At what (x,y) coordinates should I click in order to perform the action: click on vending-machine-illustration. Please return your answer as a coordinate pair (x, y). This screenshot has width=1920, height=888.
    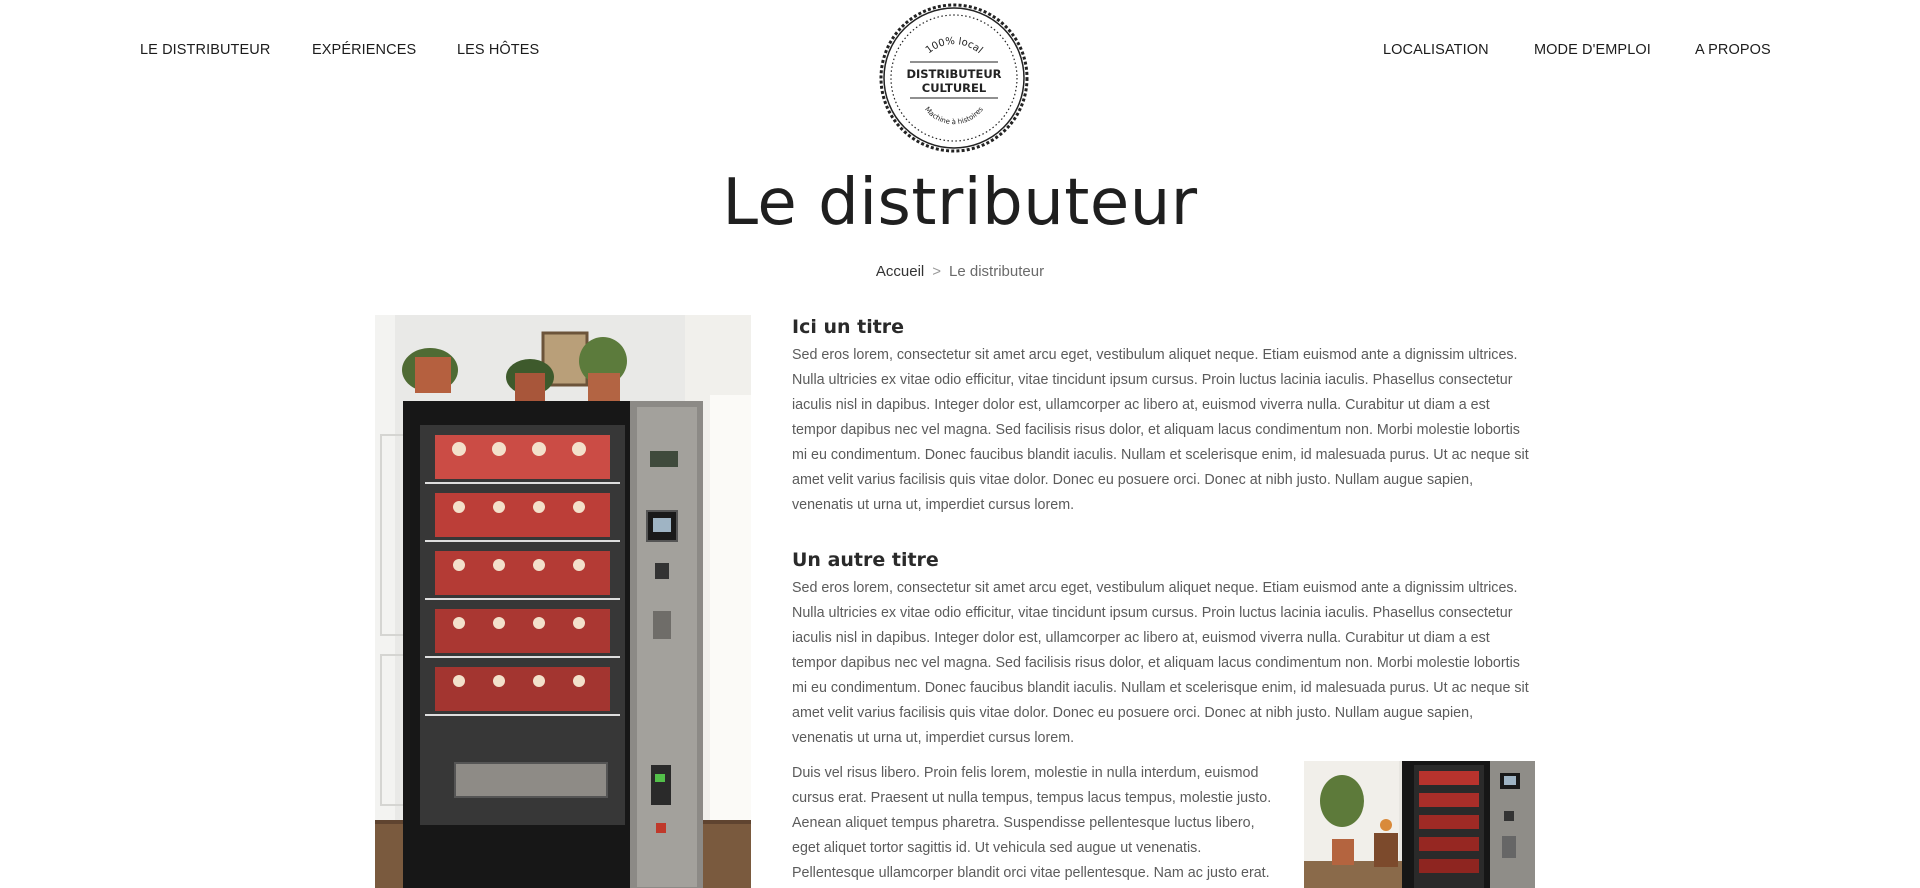
    Looking at the image, I should click on (563, 601).